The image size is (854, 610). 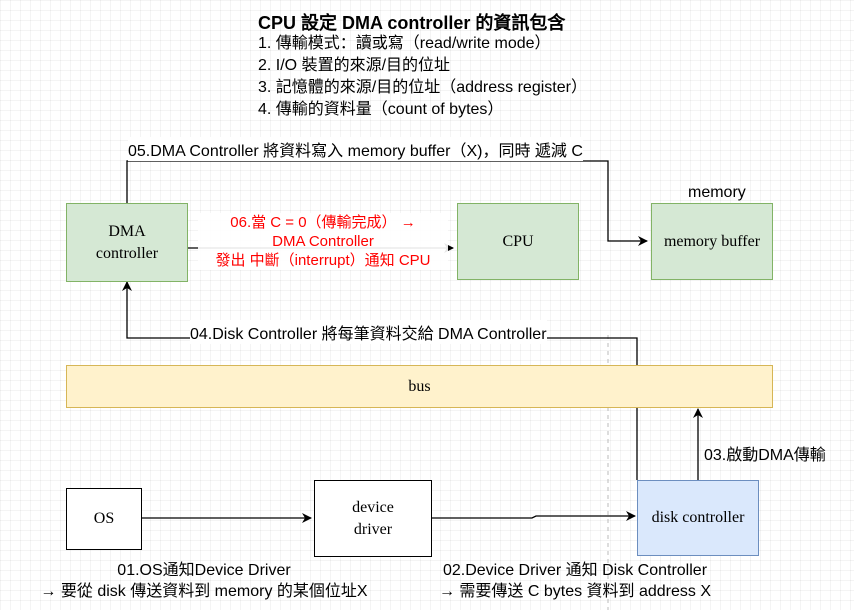 What do you see at coordinates (381, 109) in the screenshot?
I see `setup-item: 4. 傳輸的資料量（count of bytes）` at bounding box center [381, 109].